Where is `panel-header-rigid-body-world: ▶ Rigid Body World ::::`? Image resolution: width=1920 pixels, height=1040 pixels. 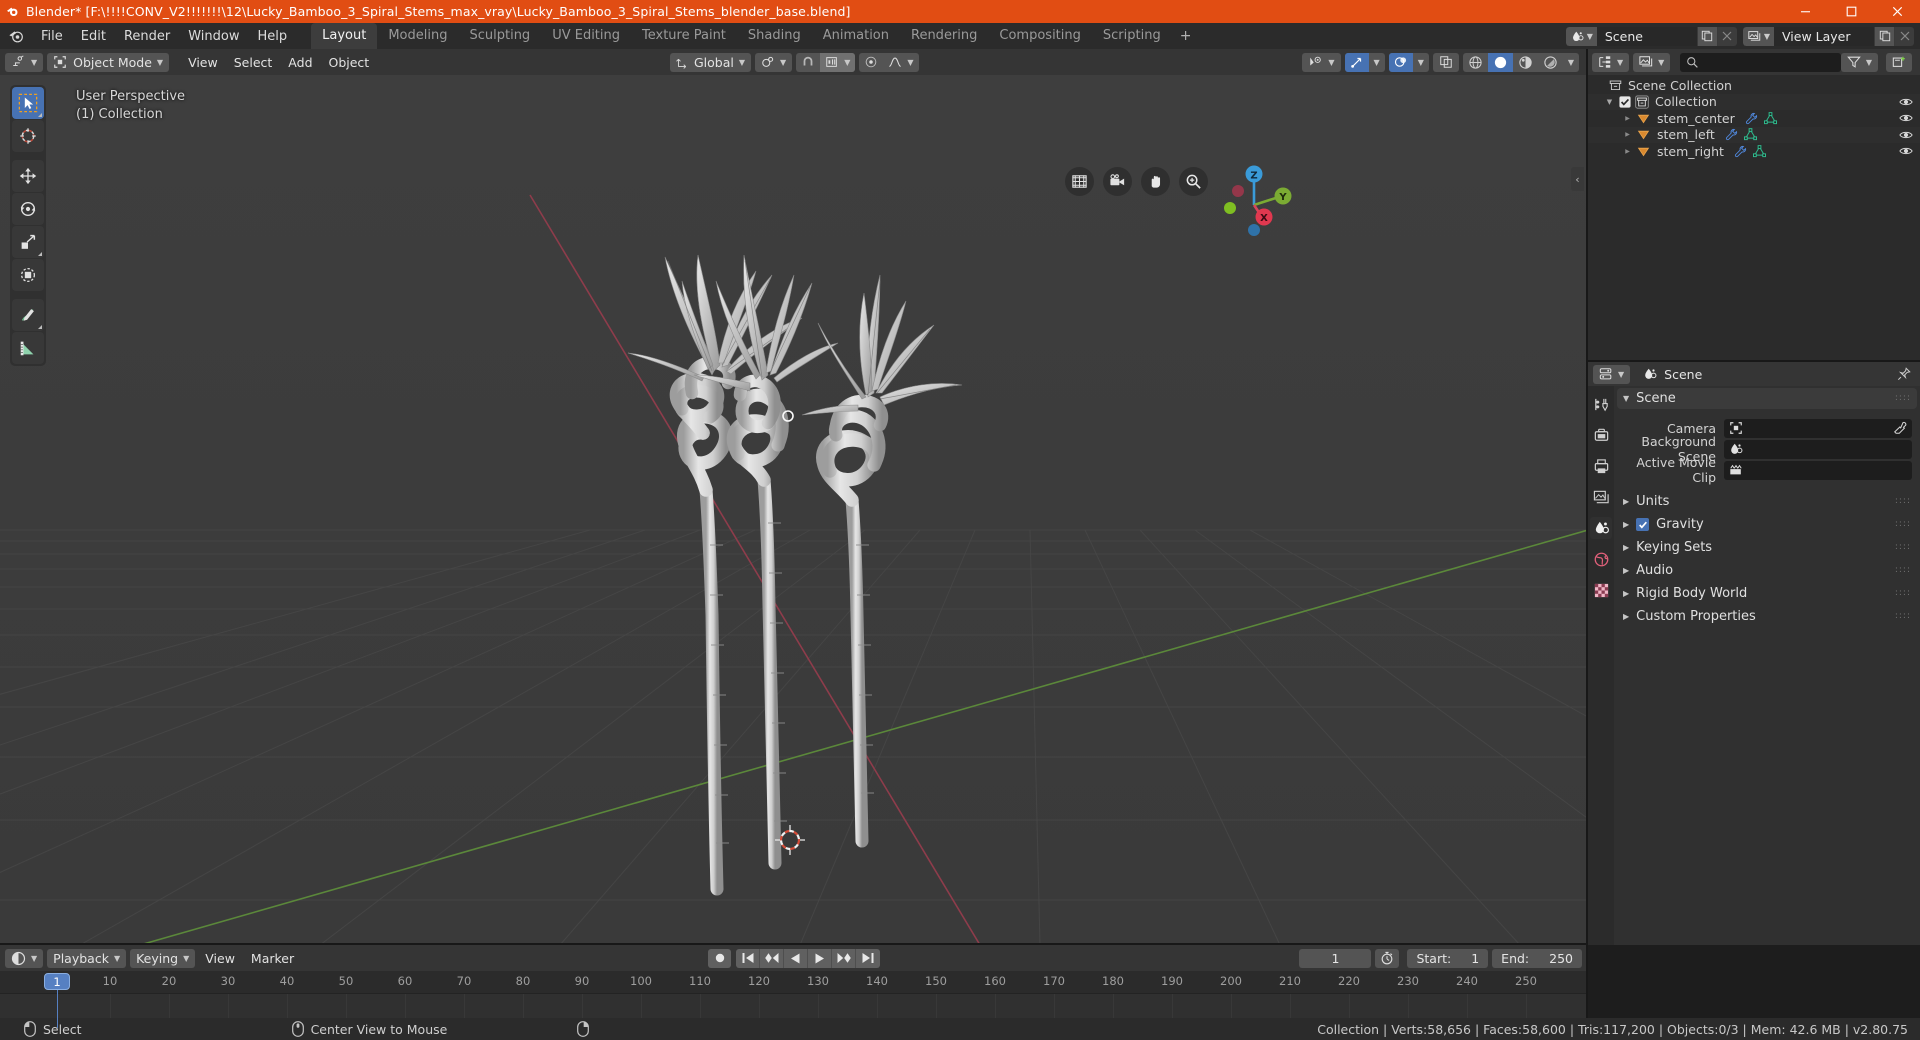 panel-header-rigid-body-world: ▶ Rigid Body World :::: is located at coordinates (1767, 593).